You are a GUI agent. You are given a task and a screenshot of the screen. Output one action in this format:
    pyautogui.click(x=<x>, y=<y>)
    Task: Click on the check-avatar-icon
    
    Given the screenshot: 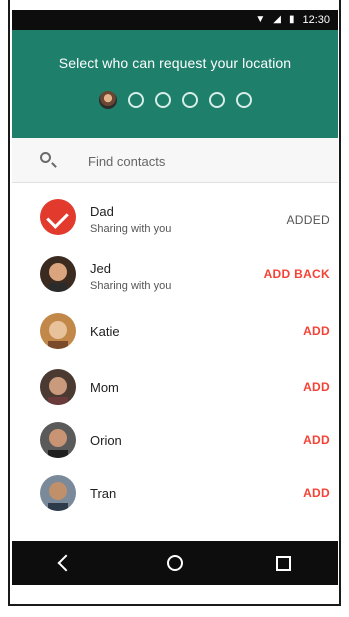 What is the action you would take?
    pyautogui.click(x=58, y=217)
    